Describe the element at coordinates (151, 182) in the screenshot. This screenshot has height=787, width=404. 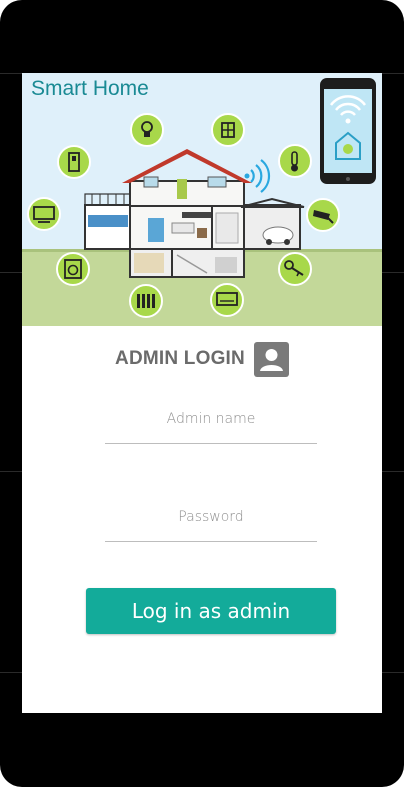
I see `upstairs-window-left` at that location.